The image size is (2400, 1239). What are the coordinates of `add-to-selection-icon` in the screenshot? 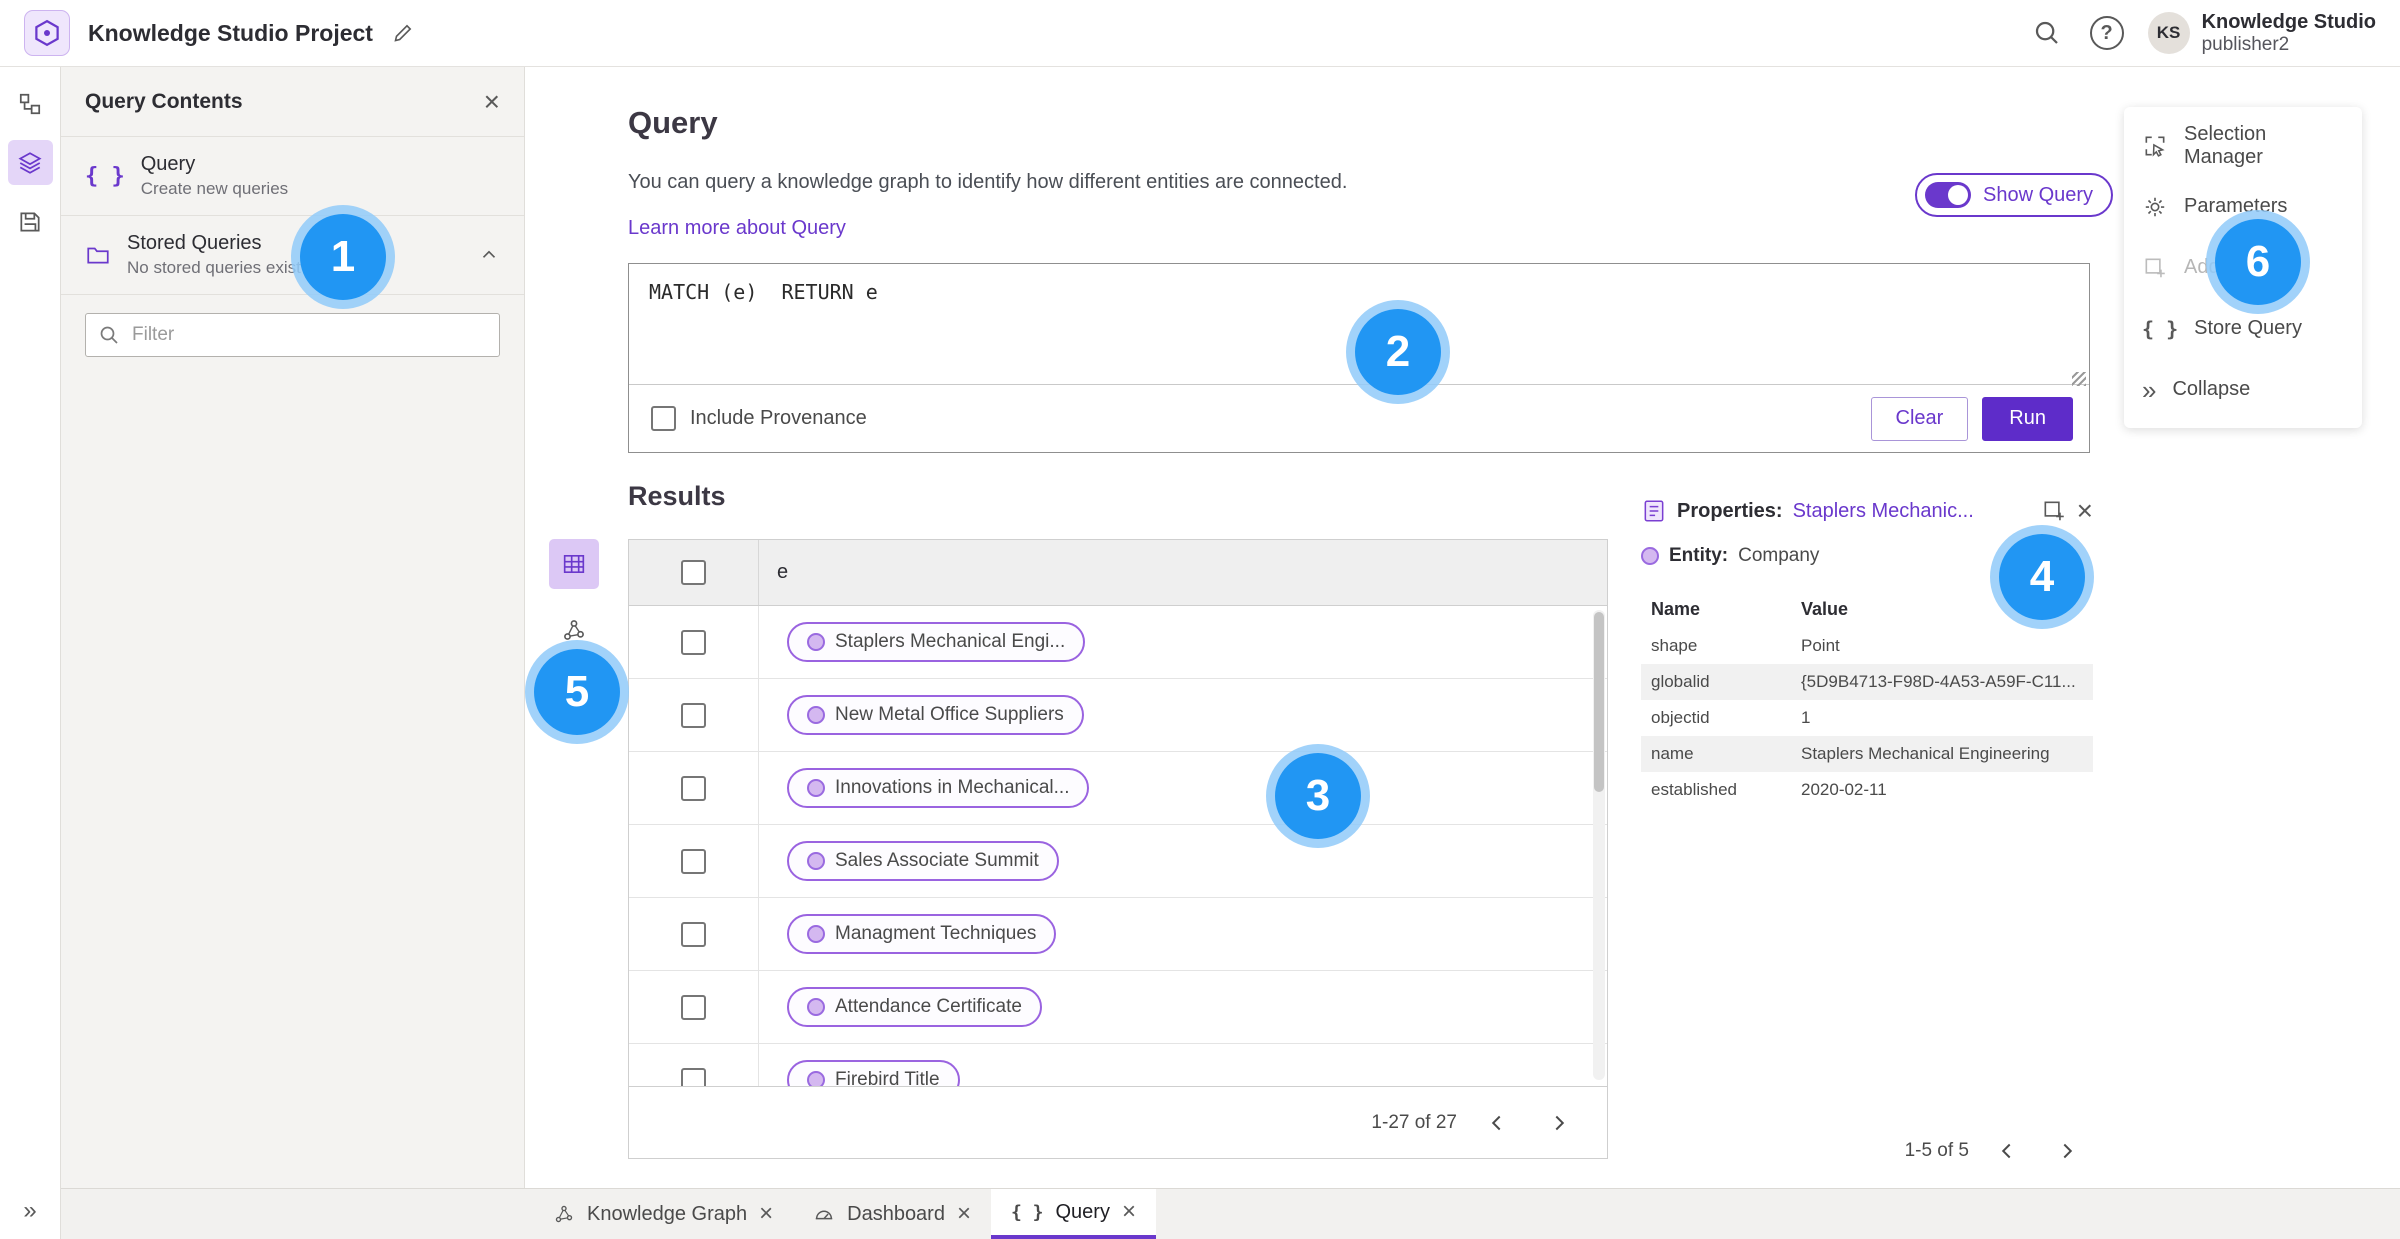 It's located at (2054, 511).